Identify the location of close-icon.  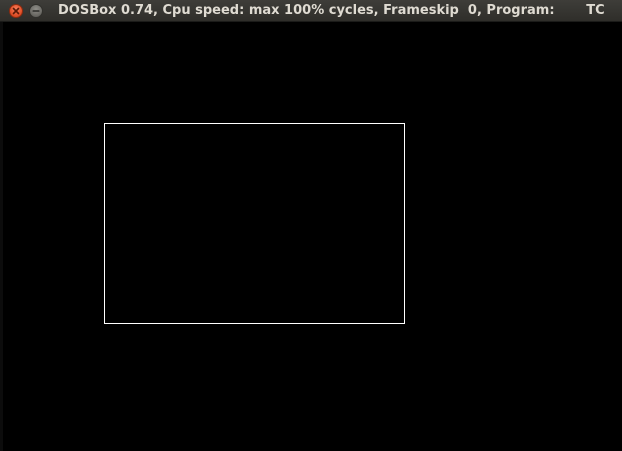
(16, 11).